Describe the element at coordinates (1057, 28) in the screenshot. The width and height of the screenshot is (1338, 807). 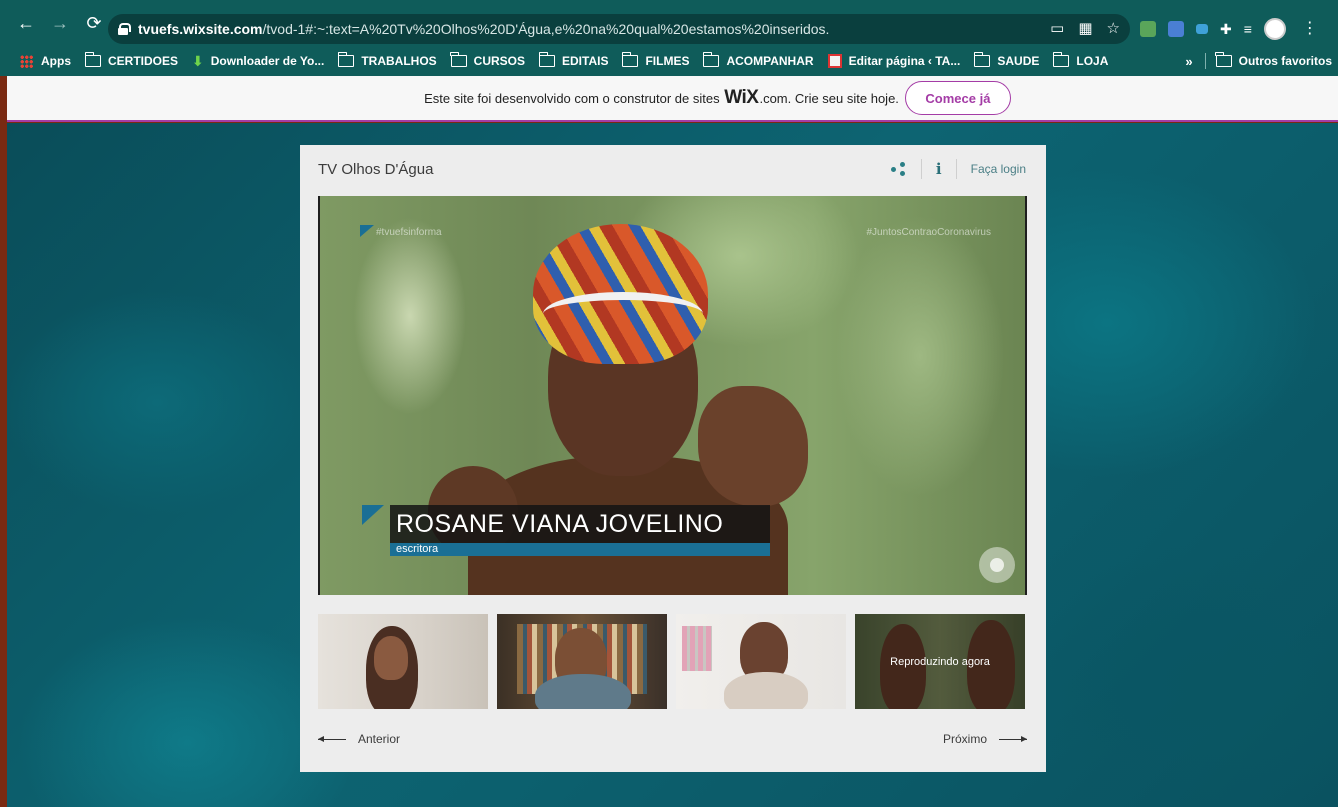
I see `cast-icon: ▭` at that location.